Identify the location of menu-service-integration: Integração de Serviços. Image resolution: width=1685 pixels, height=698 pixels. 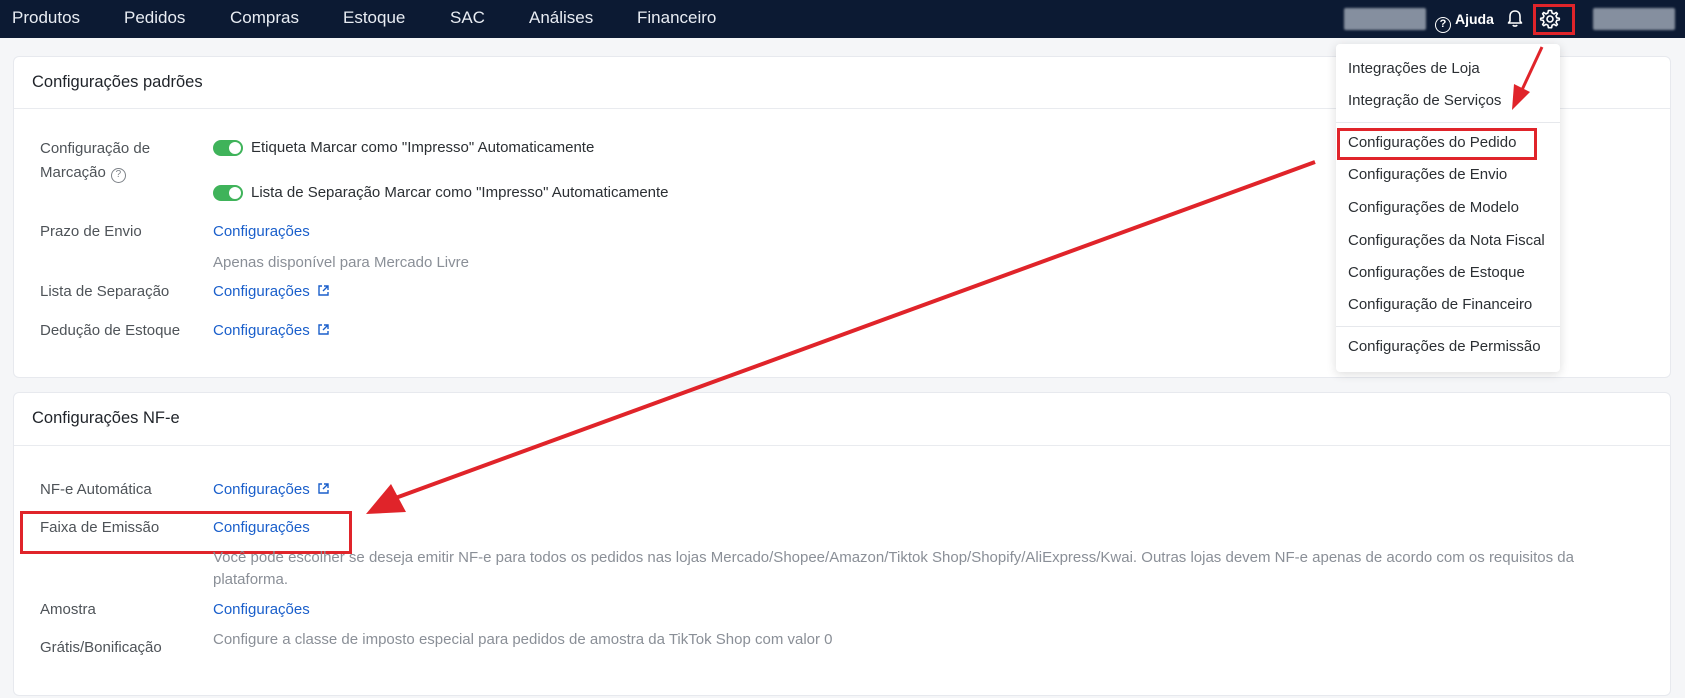
(1424, 100).